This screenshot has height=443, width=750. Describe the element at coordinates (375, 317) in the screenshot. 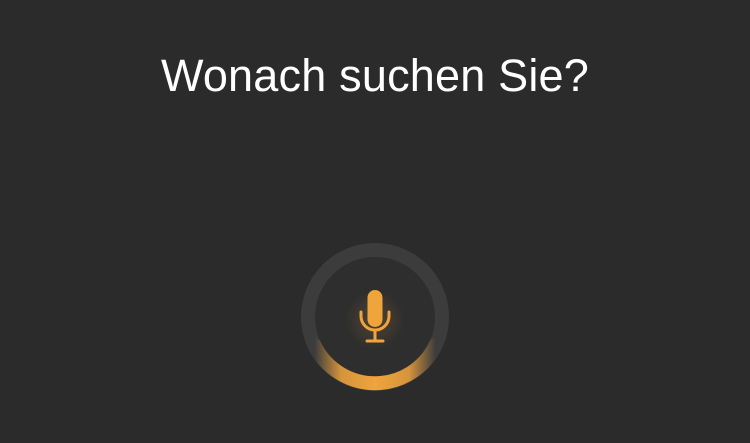

I see `mic-button` at that location.